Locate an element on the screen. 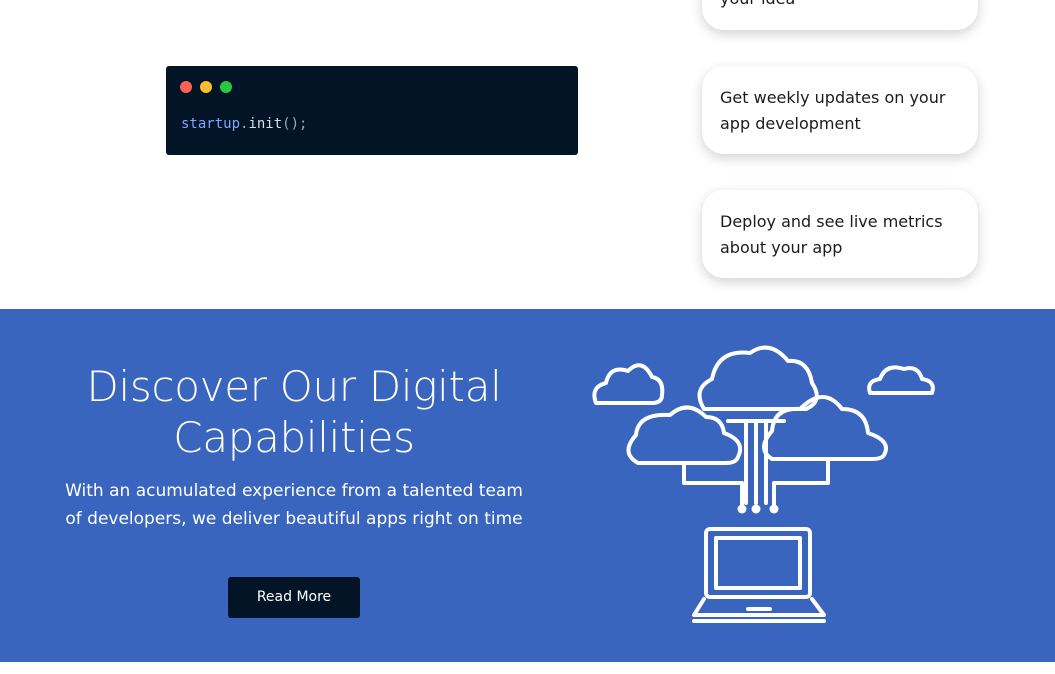 Image resolution: width=1055 pixels, height=674 pixels. maximize-dot is located at coordinates (226, 87).